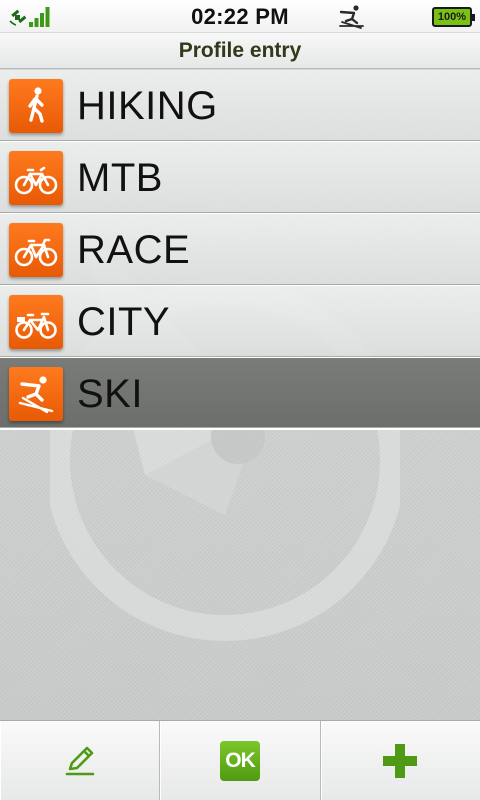 This screenshot has width=480, height=800. I want to click on city-bike-icon, so click(36, 322).